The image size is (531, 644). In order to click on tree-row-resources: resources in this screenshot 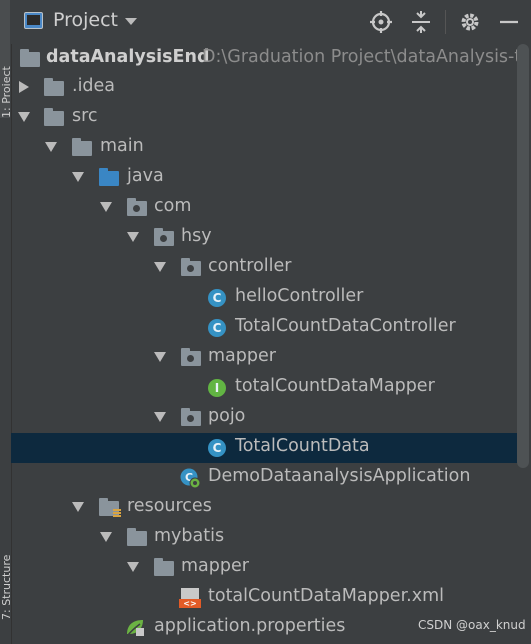, I will do `click(265, 508)`.